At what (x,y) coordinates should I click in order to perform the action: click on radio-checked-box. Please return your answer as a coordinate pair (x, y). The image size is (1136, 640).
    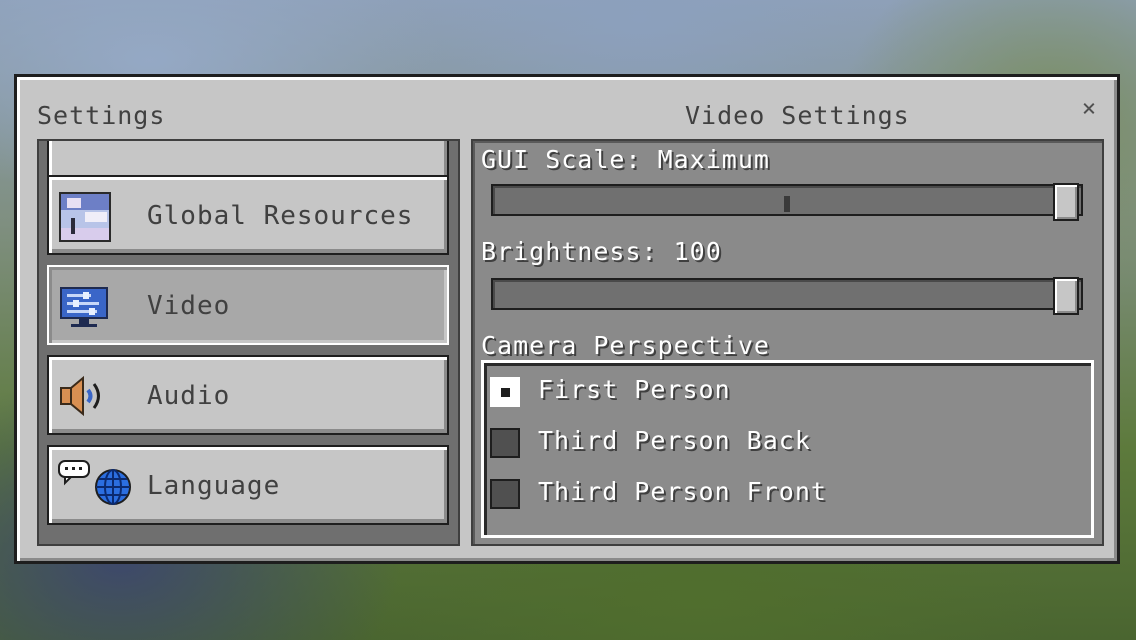
    Looking at the image, I should click on (505, 392).